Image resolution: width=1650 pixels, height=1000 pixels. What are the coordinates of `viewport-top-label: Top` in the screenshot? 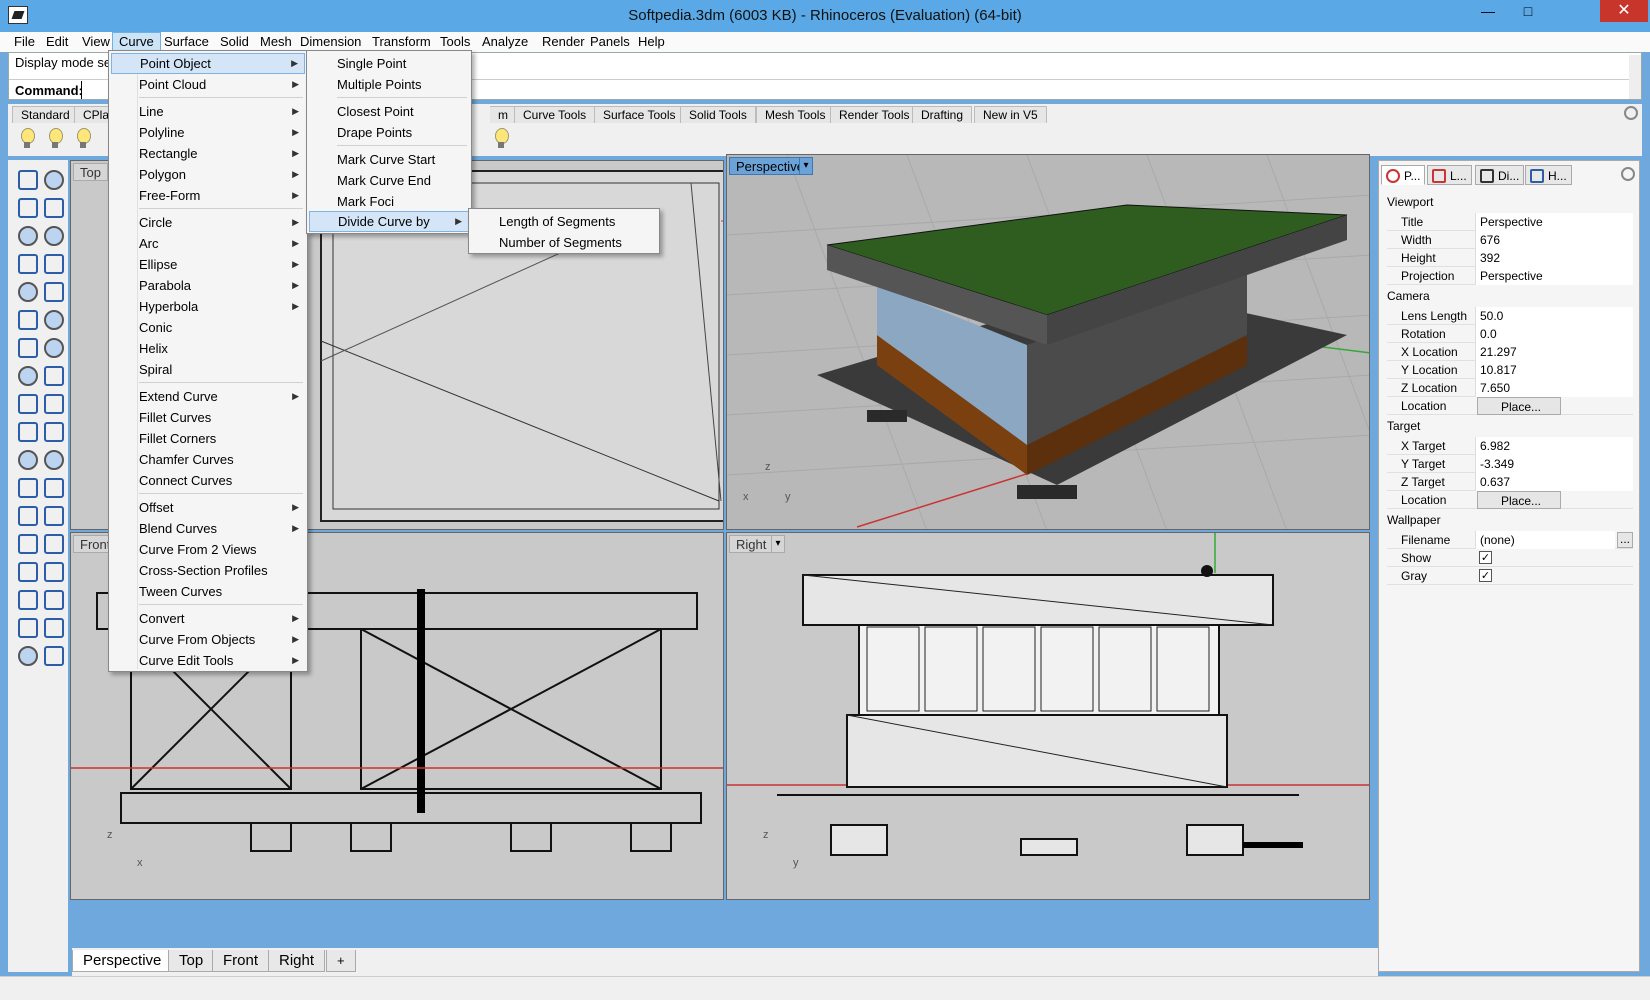 It's located at (90, 172).